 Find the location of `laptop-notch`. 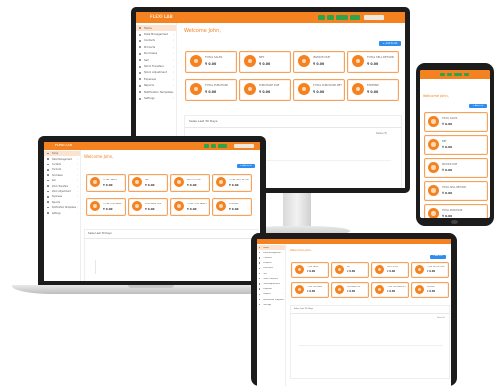

laptop-notch is located at coordinates (151, 286).